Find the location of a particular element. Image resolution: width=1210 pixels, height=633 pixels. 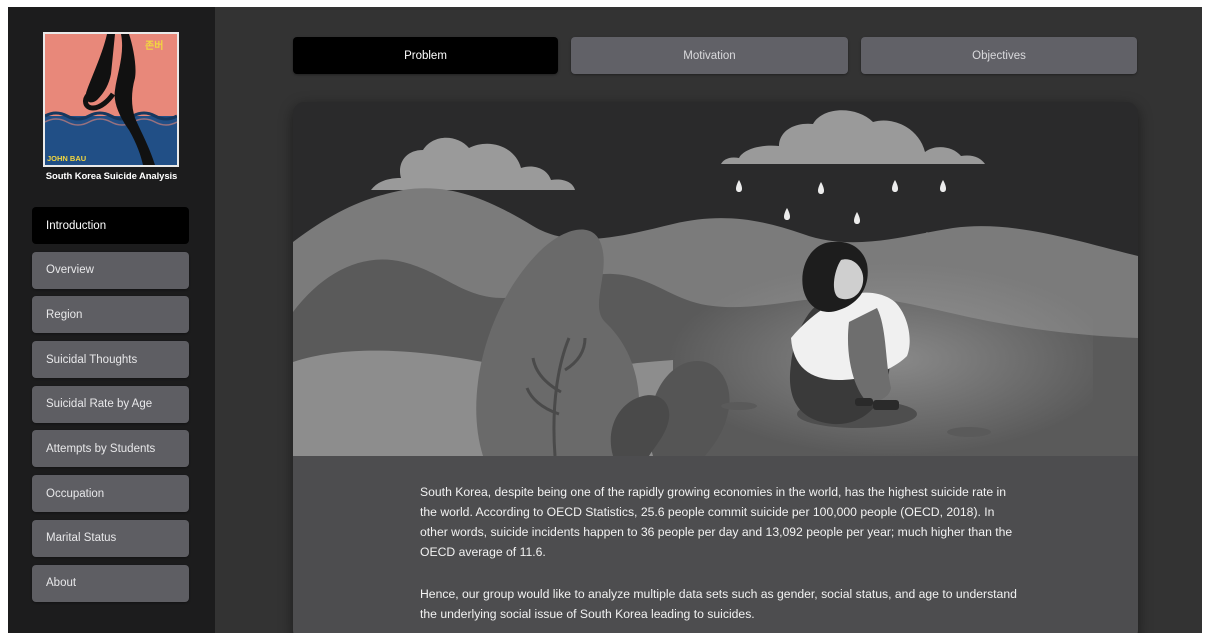

tab-objectives: Objectives is located at coordinates (999, 55).